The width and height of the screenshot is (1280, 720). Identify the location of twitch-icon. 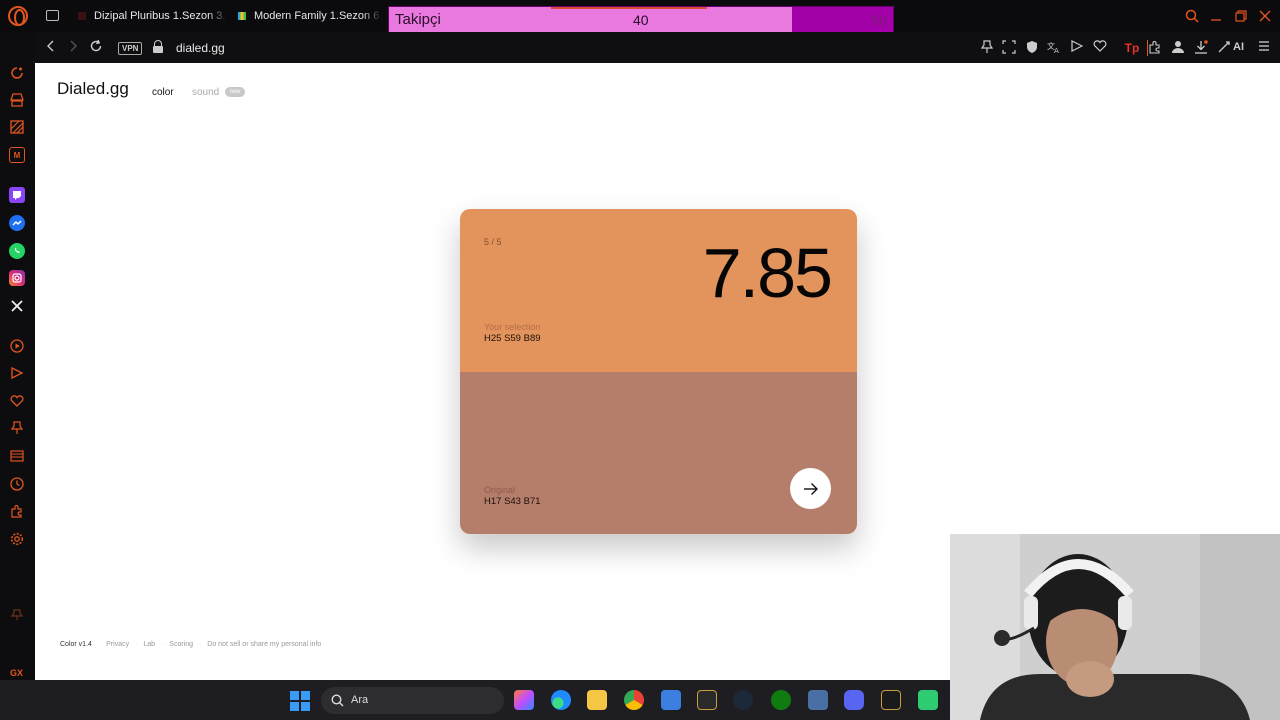
(17, 195).